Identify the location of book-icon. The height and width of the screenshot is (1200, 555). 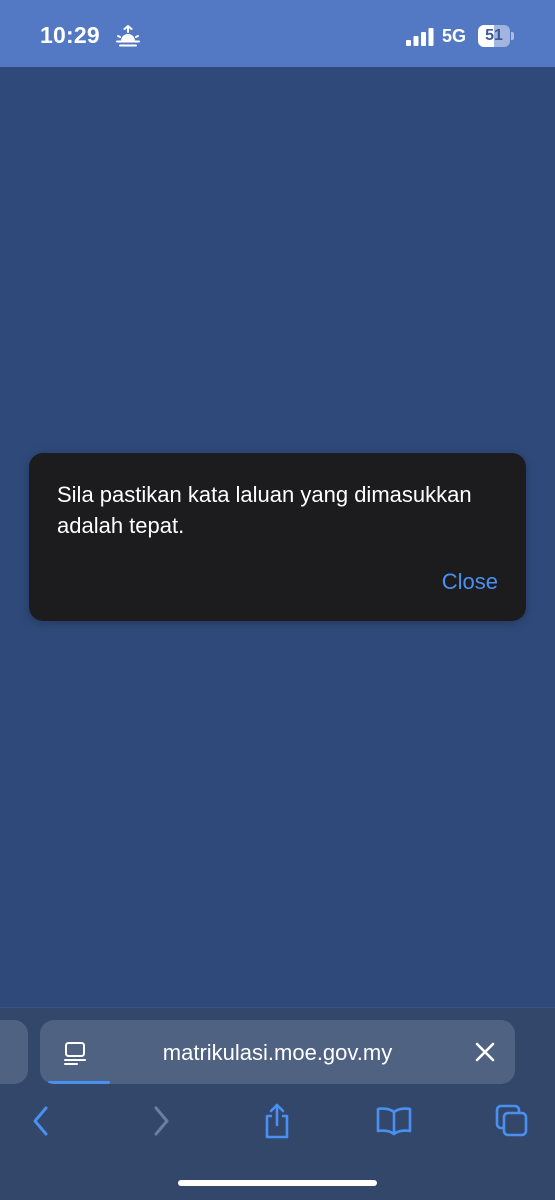
(394, 1121).